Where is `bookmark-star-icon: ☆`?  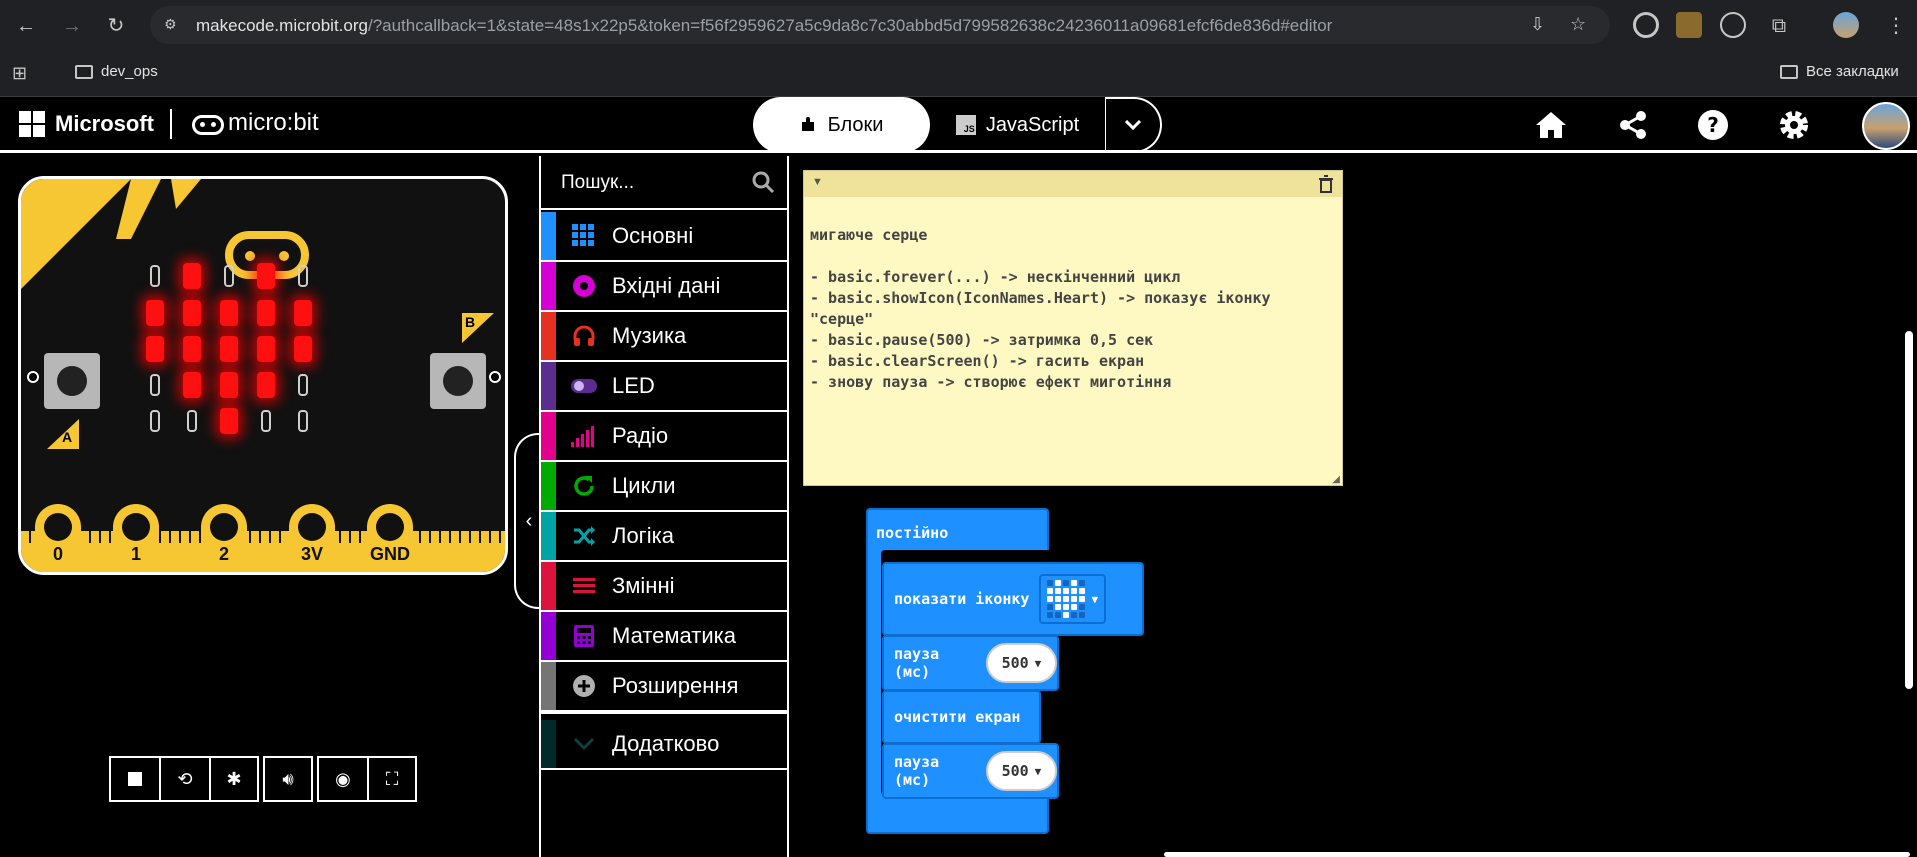
bookmark-star-icon: ☆ is located at coordinates (1578, 24).